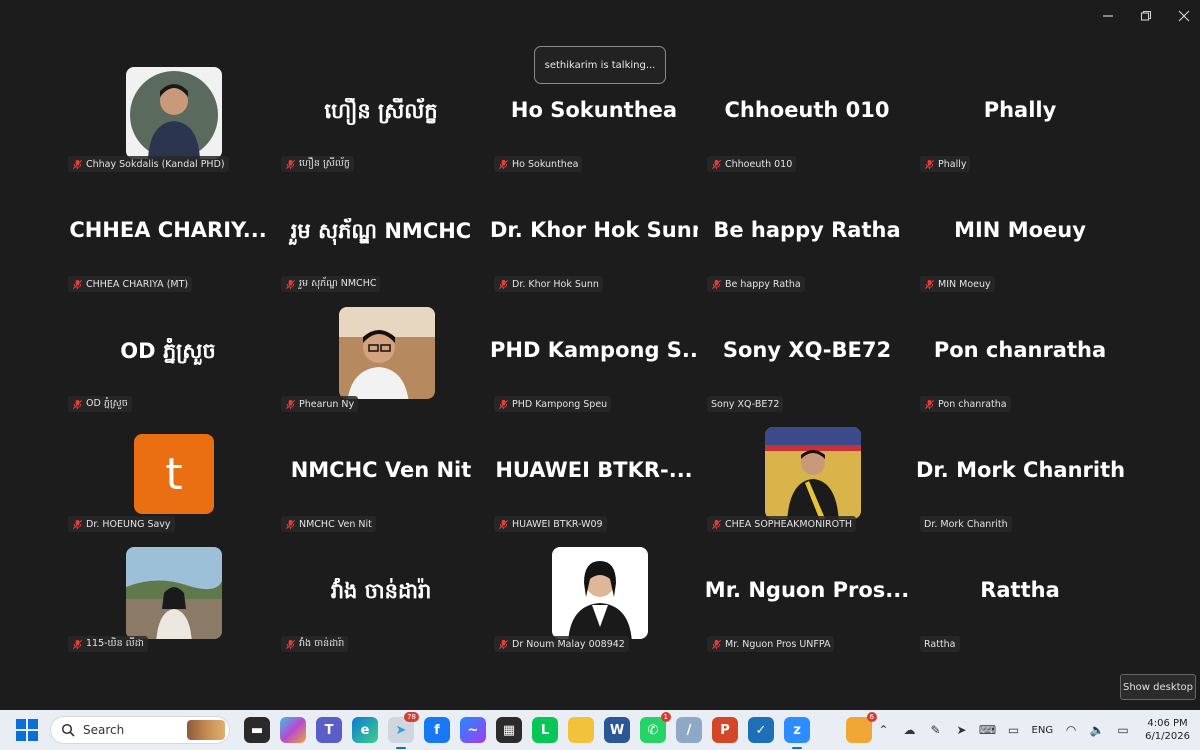  I want to click on participant-tile: Sony XQ-BE72 Sony XQ-BE72, so click(807, 356).